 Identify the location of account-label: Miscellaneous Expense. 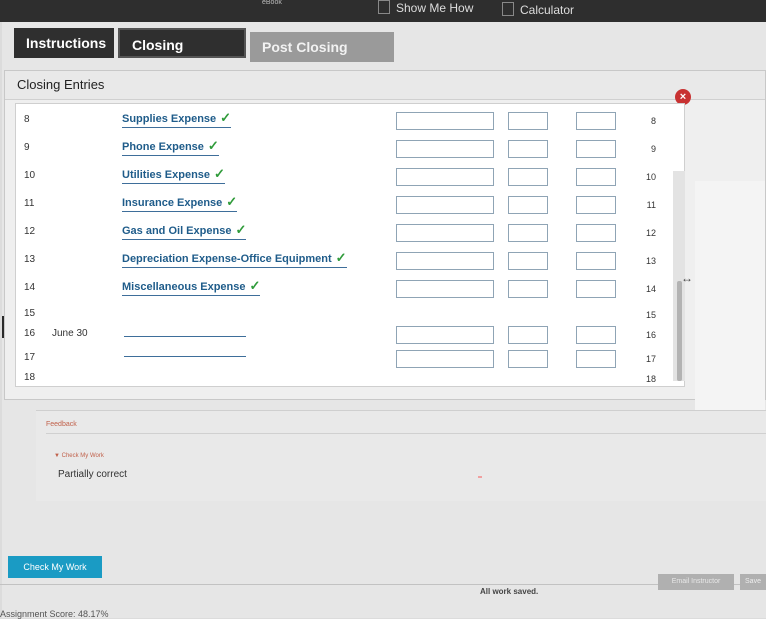
(184, 287).